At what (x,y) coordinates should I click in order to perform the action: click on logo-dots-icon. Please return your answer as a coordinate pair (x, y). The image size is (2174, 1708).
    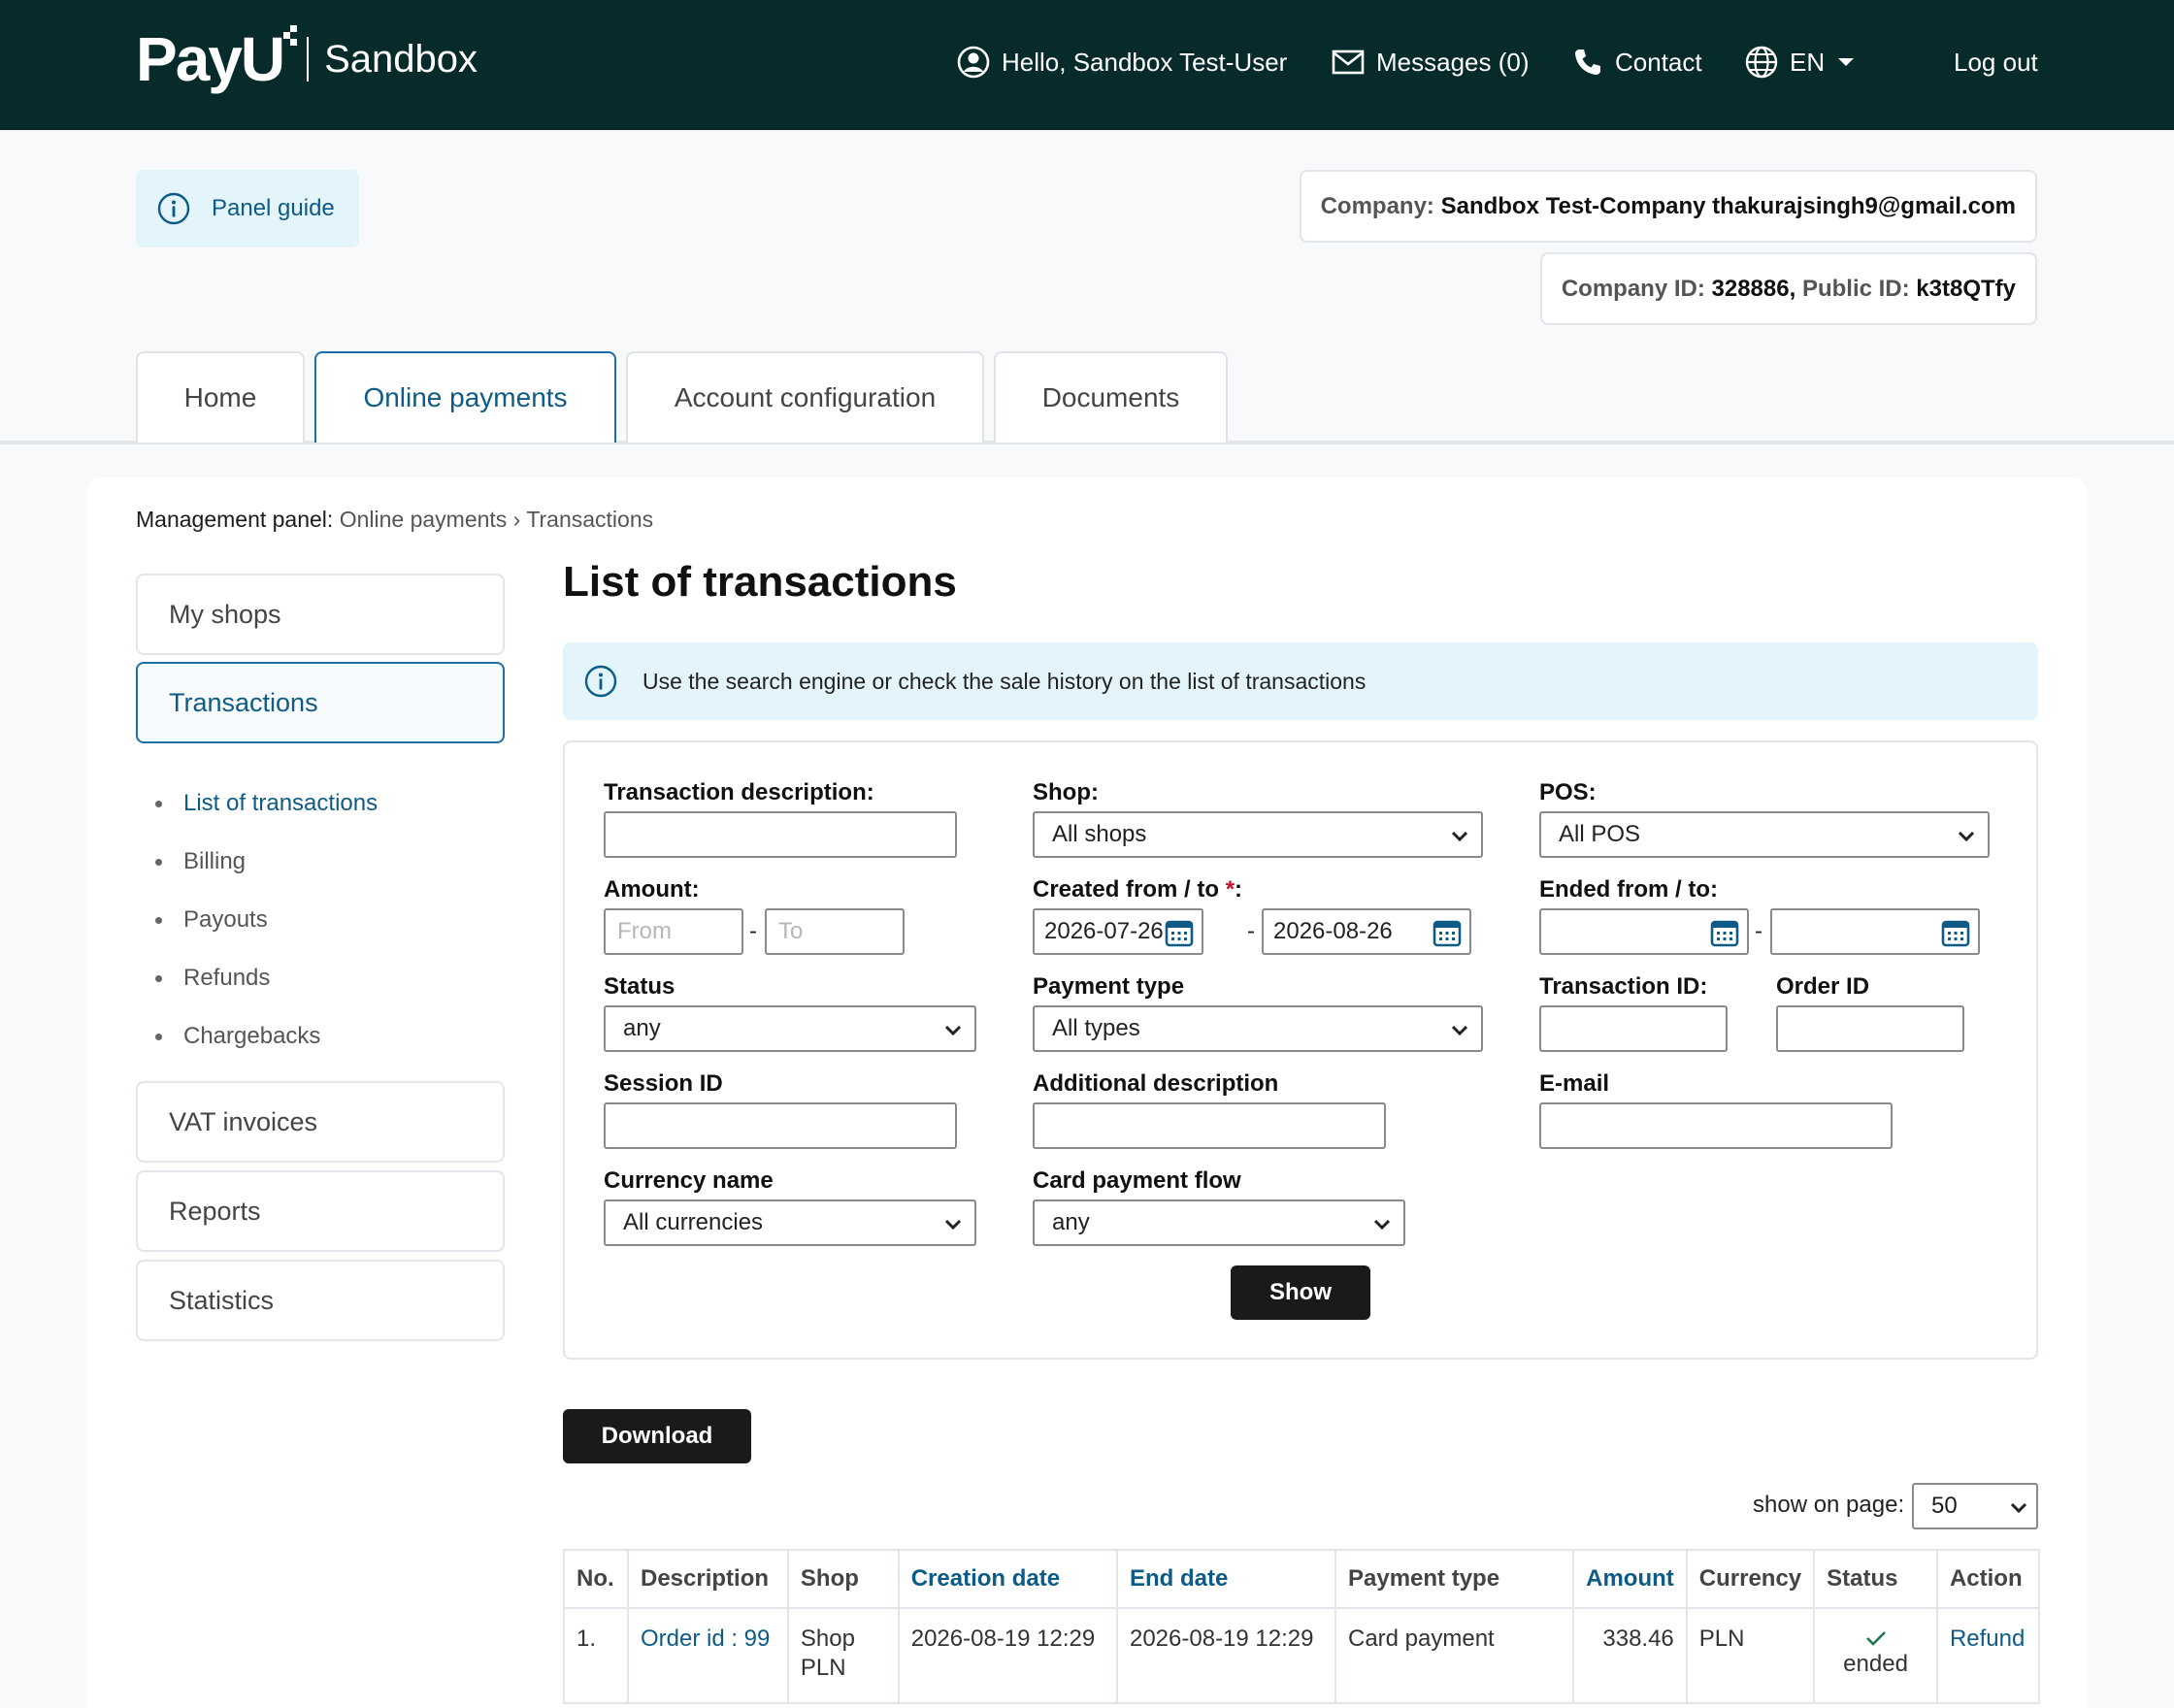
    Looking at the image, I should click on (290, 36).